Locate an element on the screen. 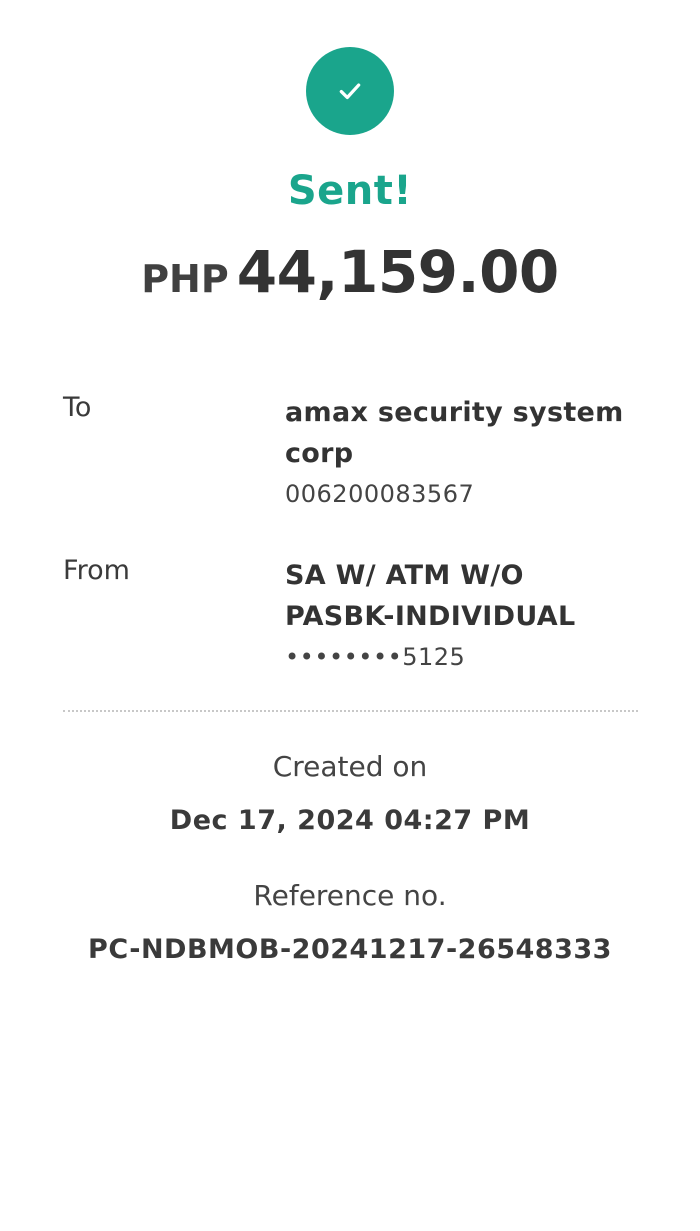  status-title: Sent! is located at coordinates (350, 191).